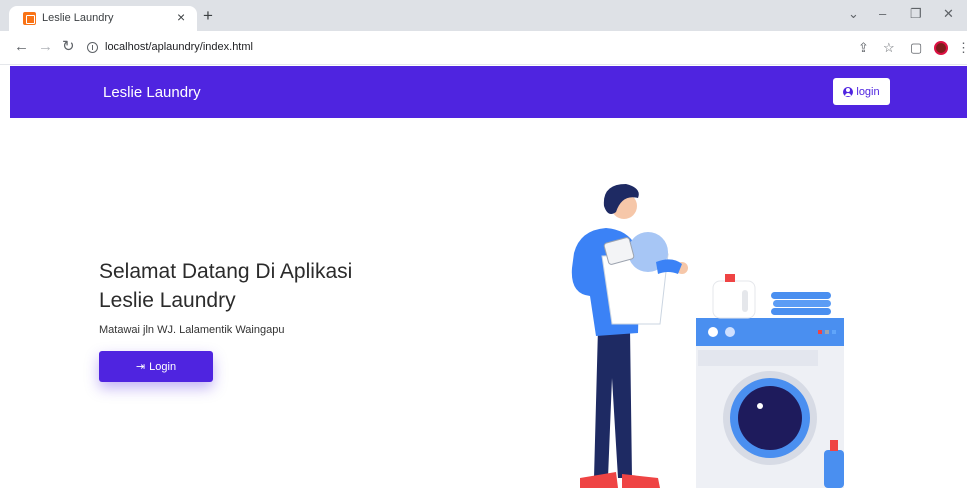 This screenshot has width=967, height=488. I want to click on hero-address: Matawai jln WJ. Lalamentik Waingapu, so click(192, 330).